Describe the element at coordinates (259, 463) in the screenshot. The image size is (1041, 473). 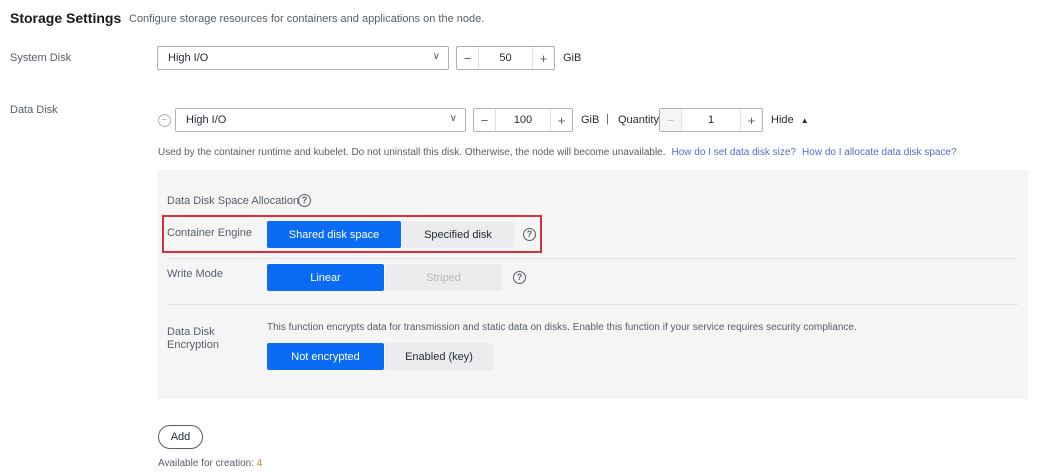
I see `available-count: 4` at that location.